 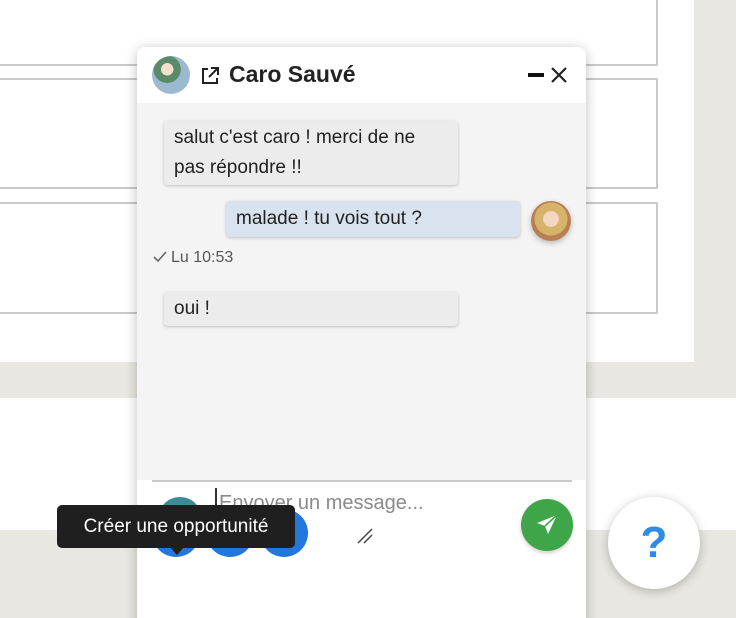 What do you see at coordinates (551, 221) in the screenshot?
I see `user-avatar` at bounding box center [551, 221].